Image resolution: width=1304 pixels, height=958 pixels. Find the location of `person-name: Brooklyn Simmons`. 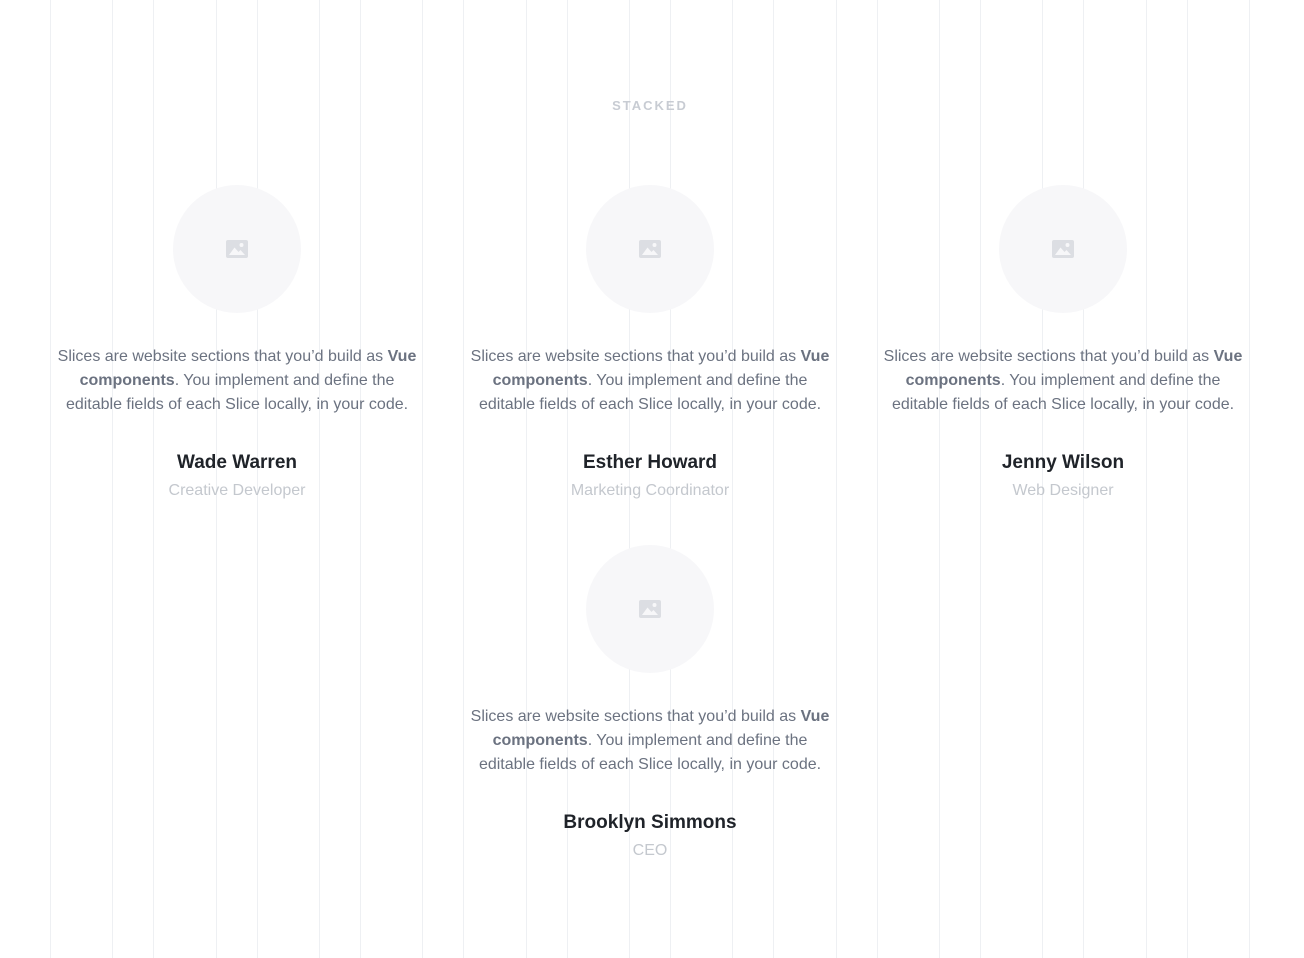

person-name: Brooklyn Simmons is located at coordinates (650, 822).